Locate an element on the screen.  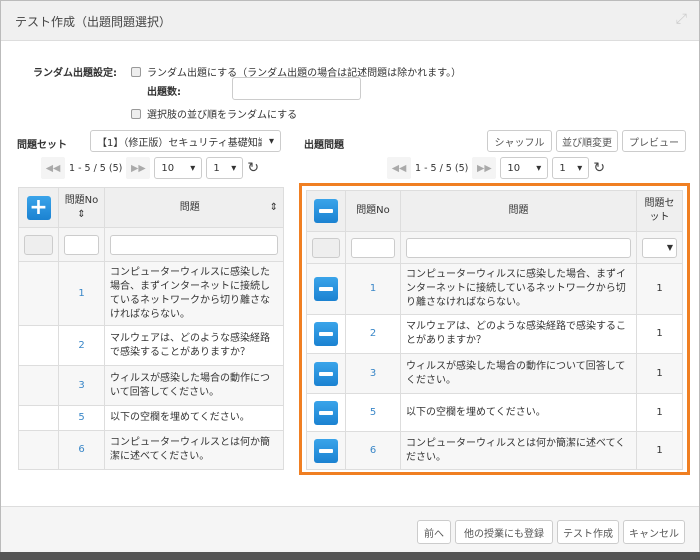
dialog-footer: 前へ 他の授業にも登録 テスト作成 キャンセル is located at coordinates (350, 529).